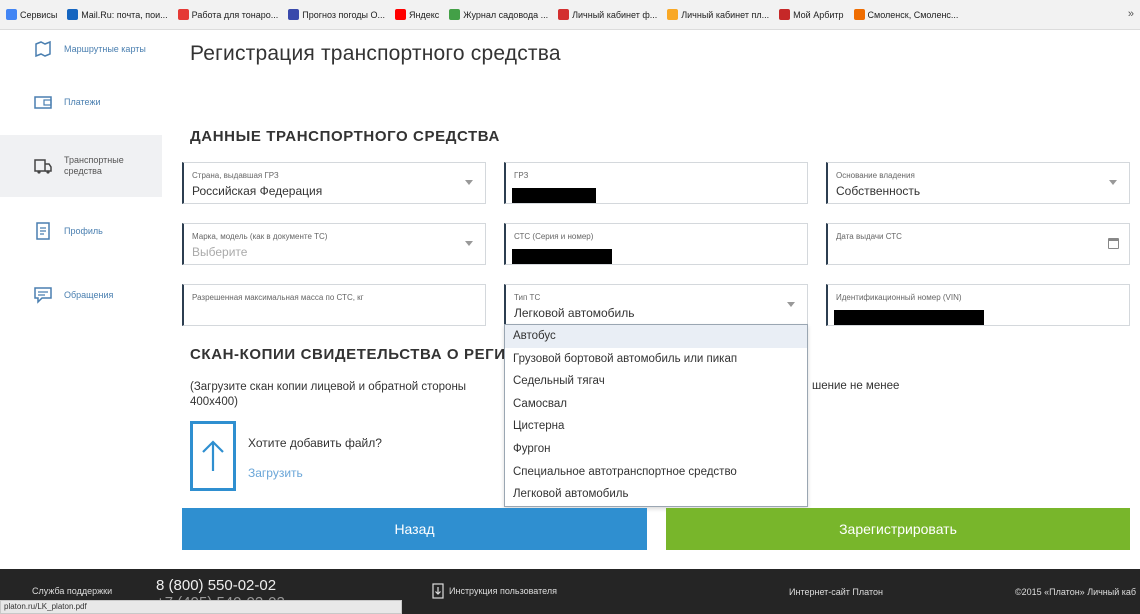 Image resolution: width=1140 pixels, height=614 pixels. What do you see at coordinates (494, 591) in the screenshot?
I see `instructions-link: Инструкция пользователя` at bounding box center [494, 591].